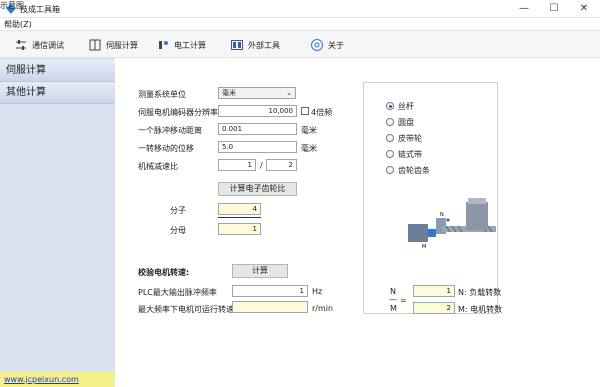 The height and width of the screenshot is (387, 600). Describe the element at coordinates (178, 210) in the screenshot. I see `numerator-label: 分子` at that location.